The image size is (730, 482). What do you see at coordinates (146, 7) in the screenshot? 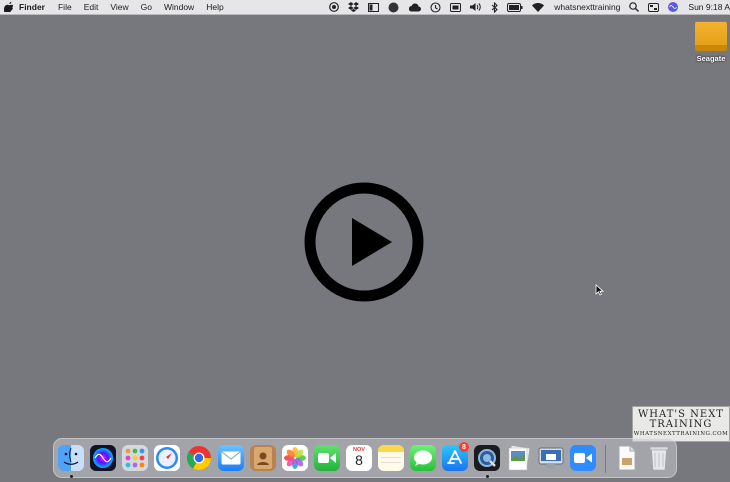
I see `menu-go: Go` at bounding box center [146, 7].